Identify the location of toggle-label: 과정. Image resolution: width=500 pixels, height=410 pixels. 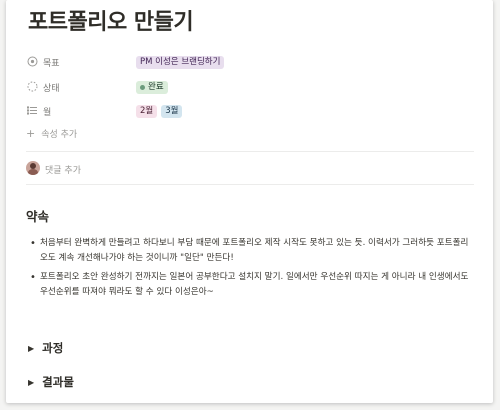
(53, 348).